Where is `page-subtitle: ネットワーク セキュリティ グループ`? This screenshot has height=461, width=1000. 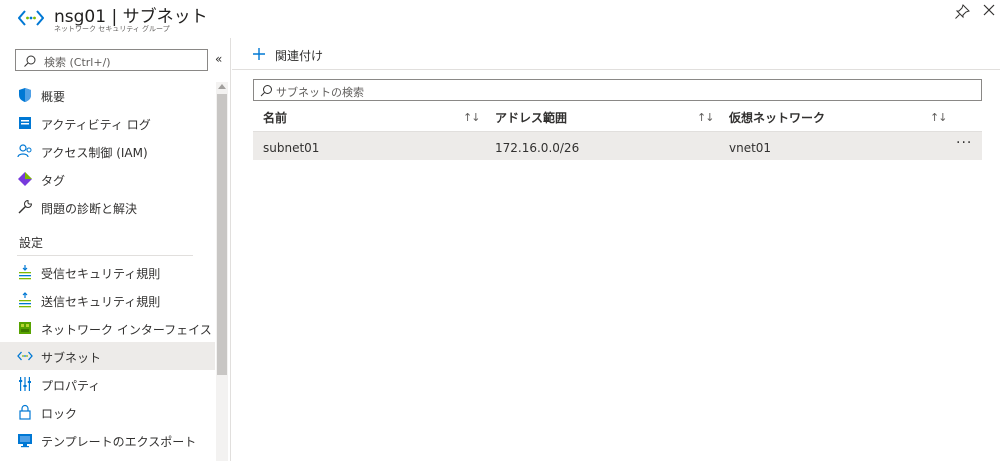
page-subtitle: ネットワーク セキュリティ グループ is located at coordinates (112, 29).